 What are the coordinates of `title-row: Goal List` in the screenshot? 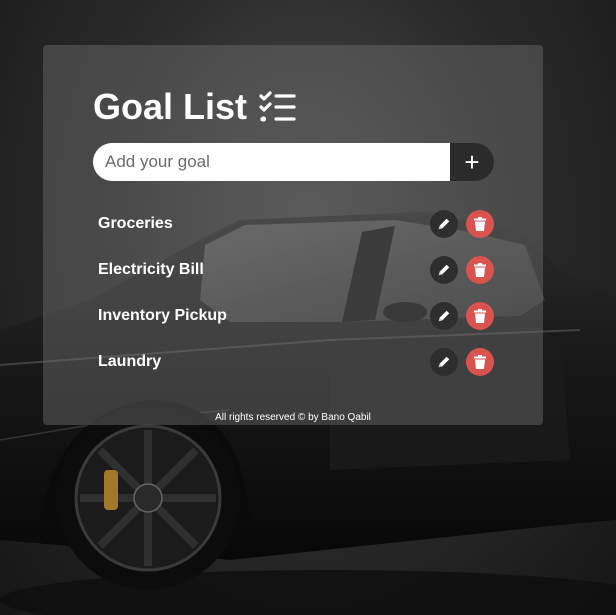 It's located at (195, 107).